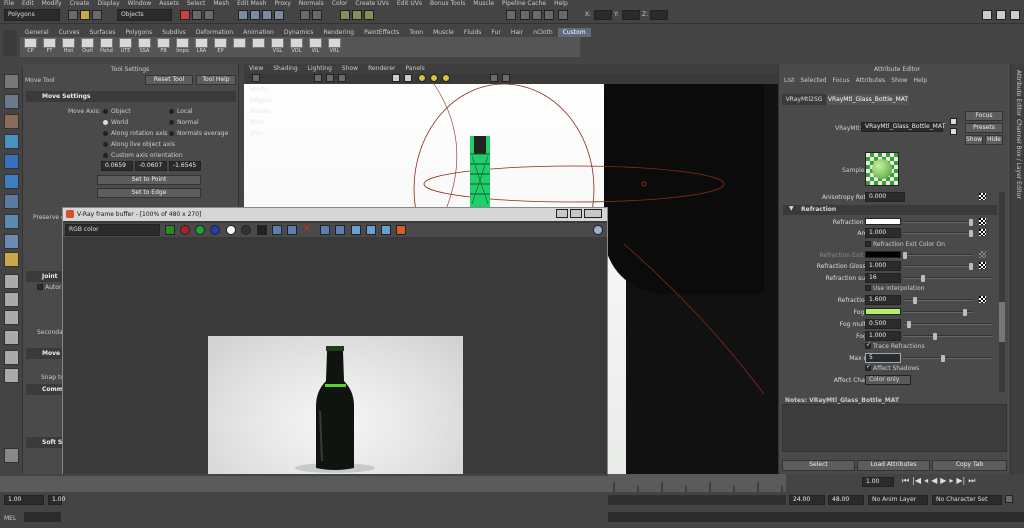  What do you see at coordinates (882, 169) in the screenshot?
I see `material-sample-swatch` at bounding box center [882, 169].